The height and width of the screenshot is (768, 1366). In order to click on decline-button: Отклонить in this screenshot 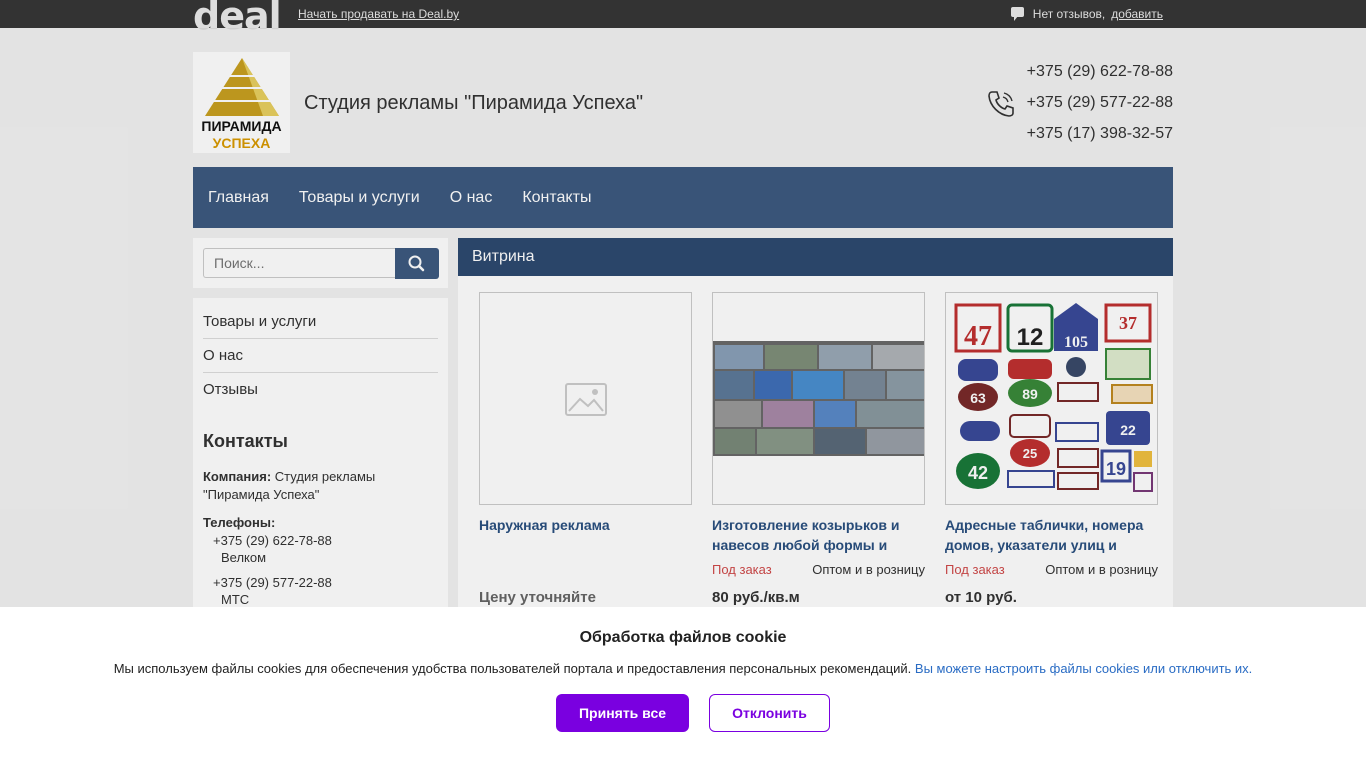, I will do `click(769, 713)`.